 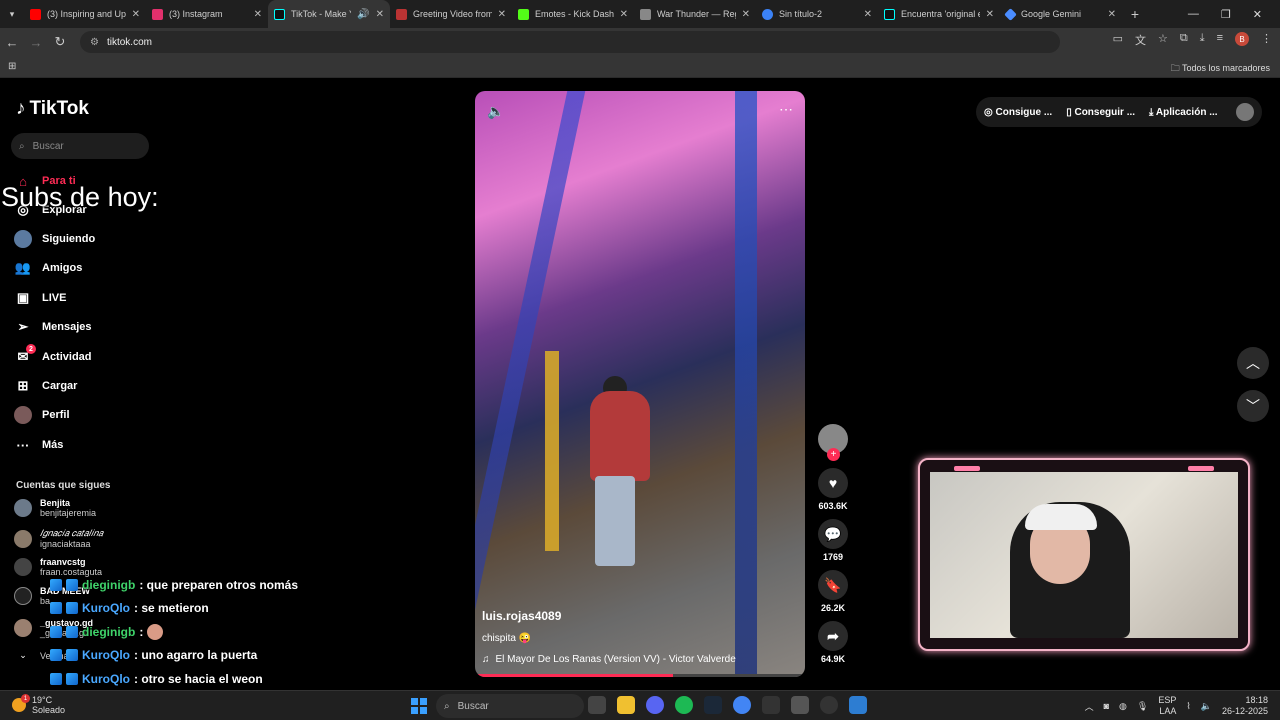 What do you see at coordinates (12, 14) in the screenshot?
I see `tab-search-button: ▾` at bounding box center [12, 14].